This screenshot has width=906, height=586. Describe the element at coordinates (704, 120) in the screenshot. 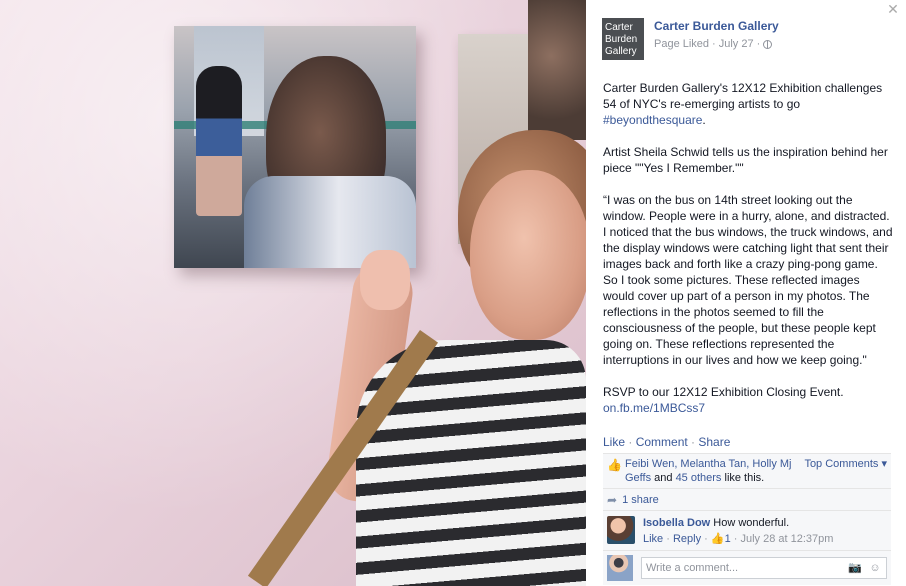

I see `post-intro-end: .` at that location.